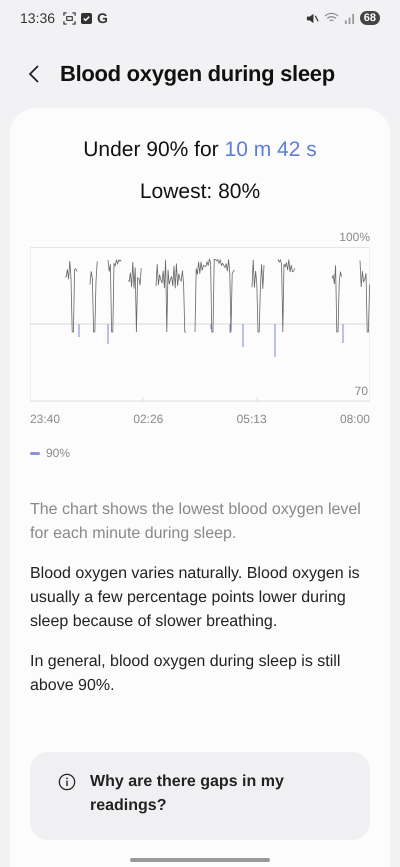  I want to click on axis-label: 05:13, so click(251, 419).